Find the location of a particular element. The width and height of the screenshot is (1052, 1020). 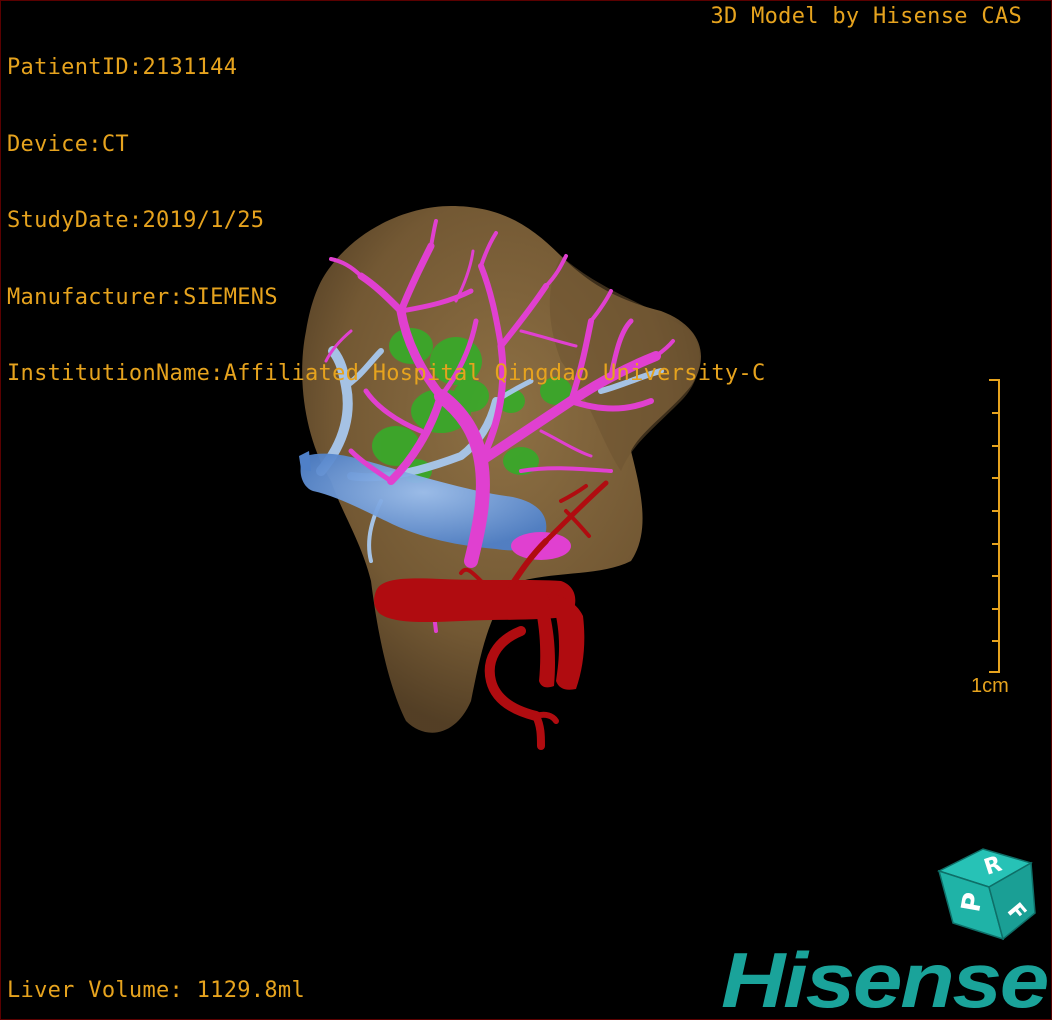

hisense-logo: Hisense is located at coordinates (885, 978).